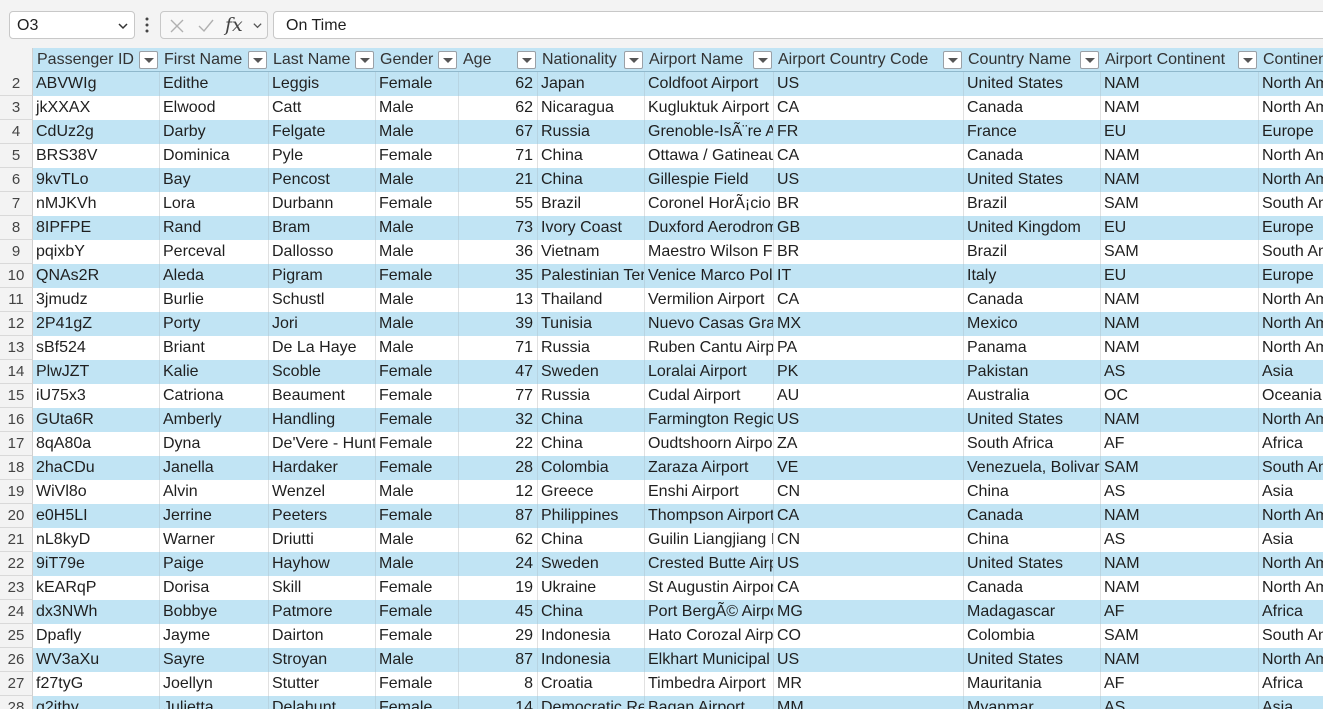 The height and width of the screenshot is (709, 1323). I want to click on row-number: 15, so click(16, 396).